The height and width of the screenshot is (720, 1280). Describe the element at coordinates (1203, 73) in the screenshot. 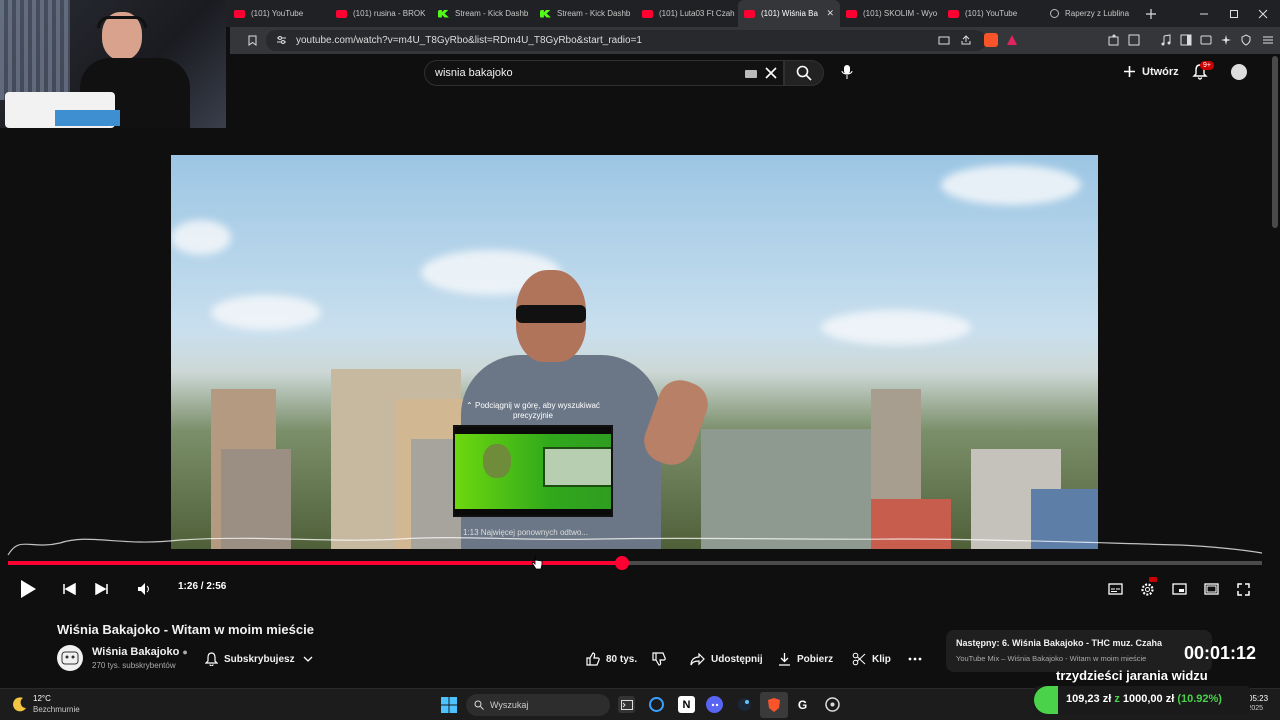

I see `notifications-button: 9+` at that location.